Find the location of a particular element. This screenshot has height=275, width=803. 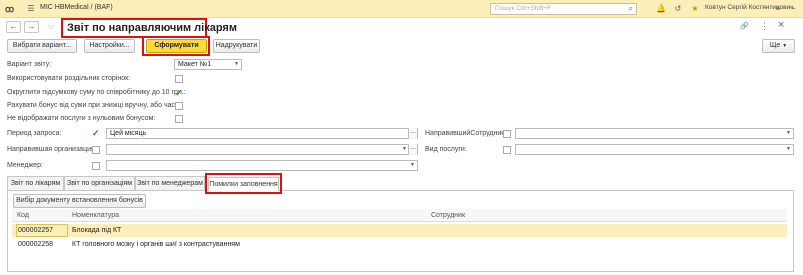

variant-select: Макет №1 ▼ is located at coordinates (208, 64).